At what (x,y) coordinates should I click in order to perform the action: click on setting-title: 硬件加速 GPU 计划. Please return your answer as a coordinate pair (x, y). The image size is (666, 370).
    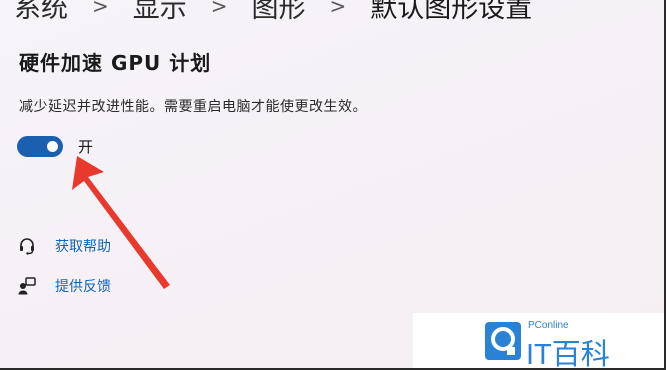
    Looking at the image, I should click on (115, 63).